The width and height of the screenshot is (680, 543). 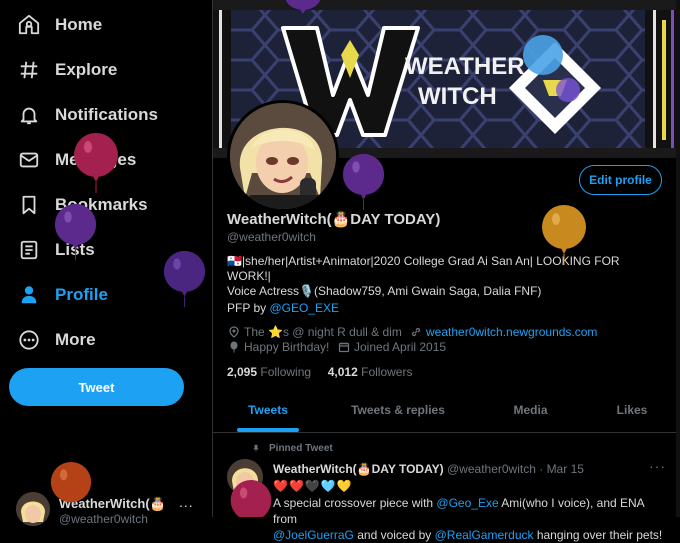 I want to click on profile-handle: @weather0witch, so click(x=271, y=237).